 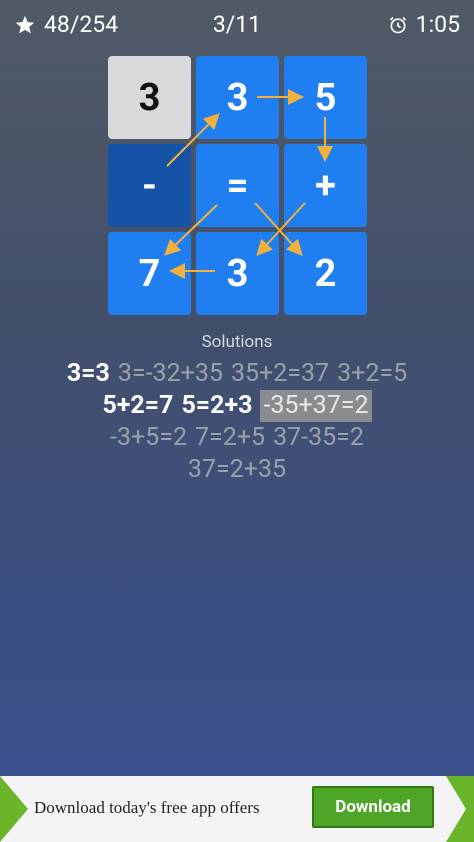 What do you see at coordinates (437, 24) in the screenshot?
I see `timer-value: 1:05` at bounding box center [437, 24].